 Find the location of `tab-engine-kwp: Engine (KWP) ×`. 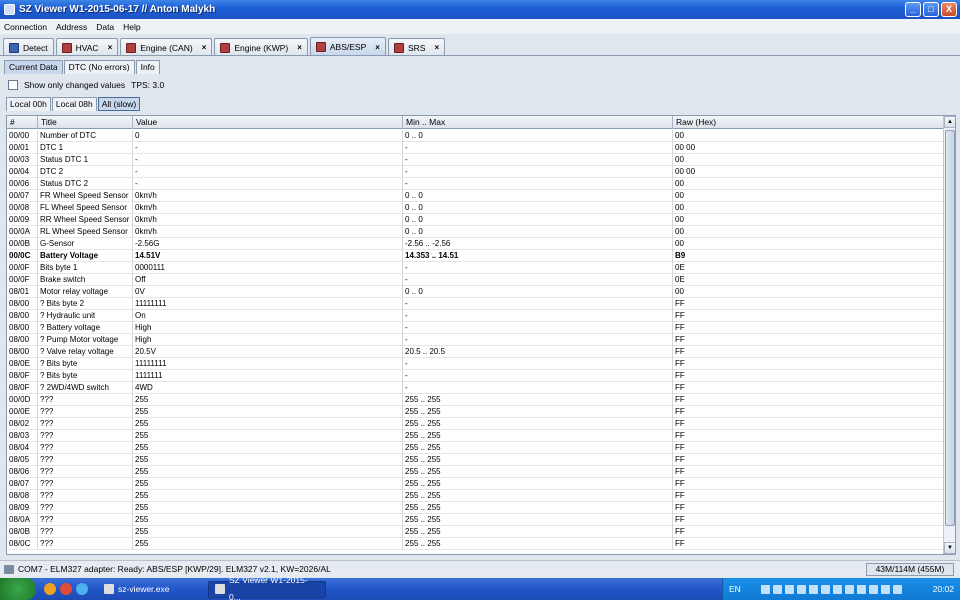

tab-engine-kwp: Engine (KWP) × is located at coordinates (261, 47).